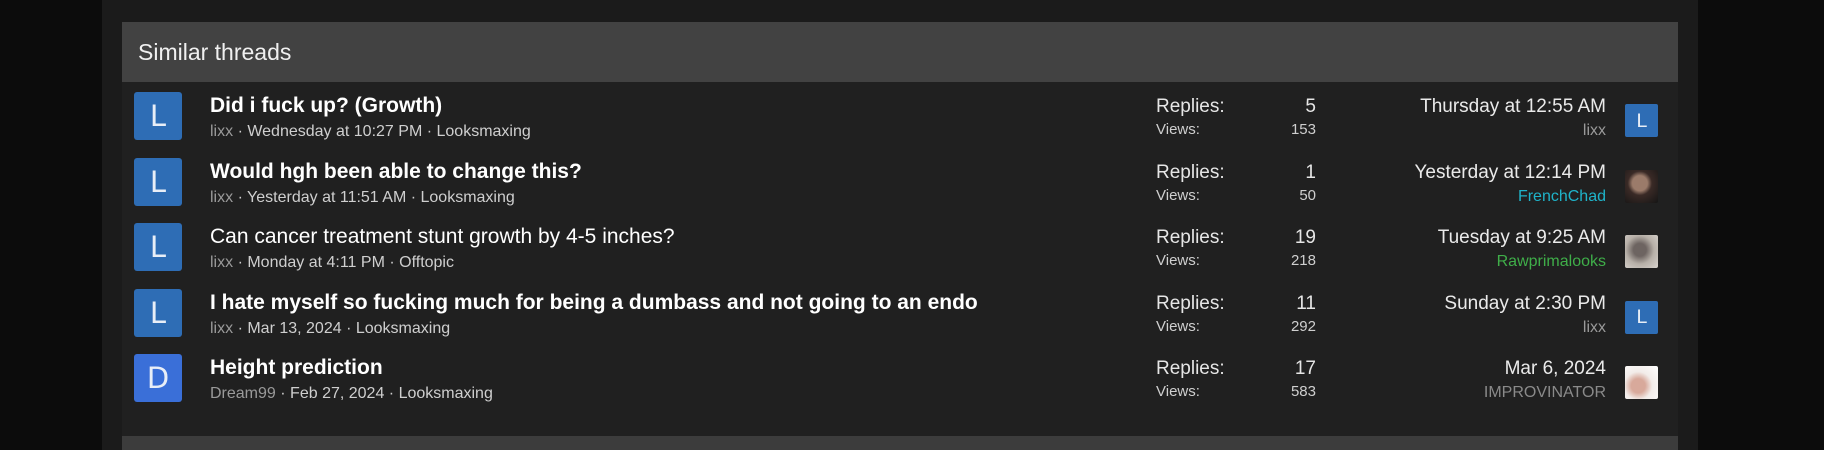  What do you see at coordinates (900, 52) in the screenshot?
I see `section-header: Similar threads` at bounding box center [900, 52].